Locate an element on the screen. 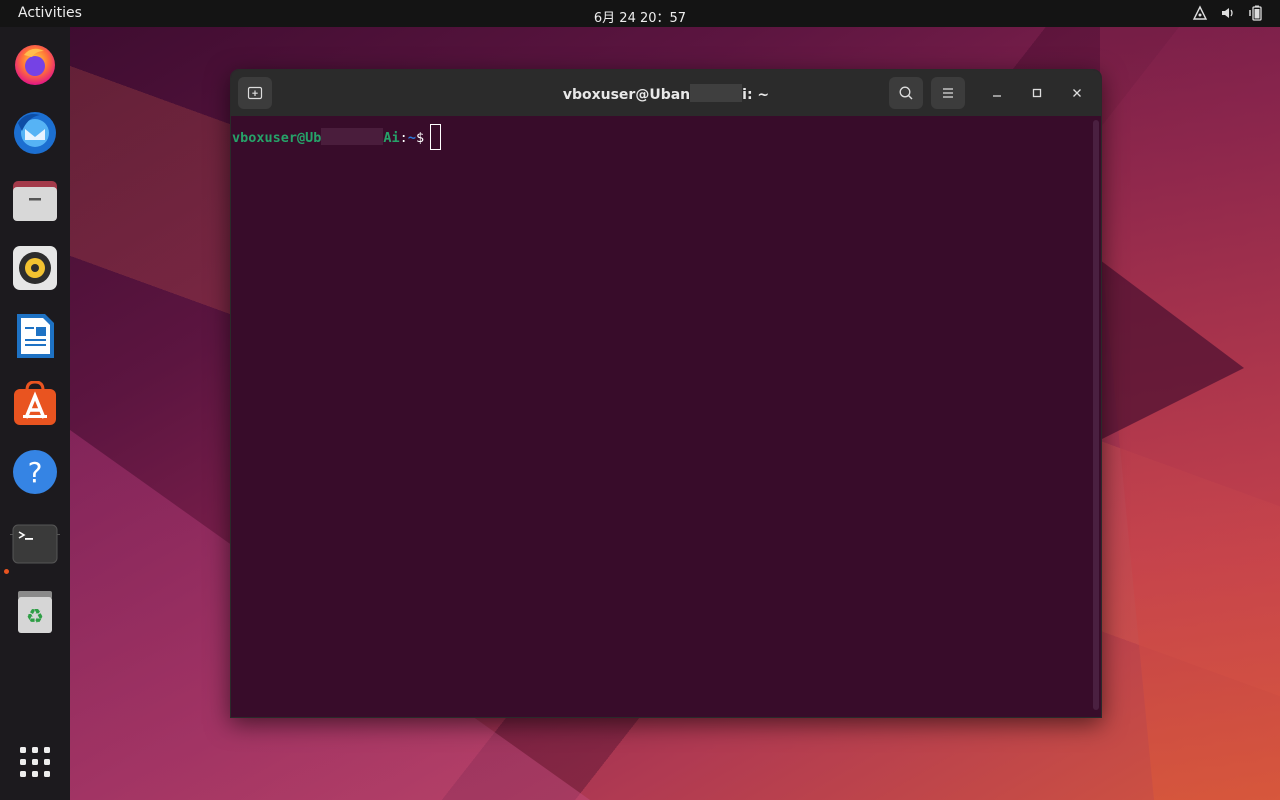 This screenshot has height=800, width=1280. show-applications-button is located at coordinates (35, 762).